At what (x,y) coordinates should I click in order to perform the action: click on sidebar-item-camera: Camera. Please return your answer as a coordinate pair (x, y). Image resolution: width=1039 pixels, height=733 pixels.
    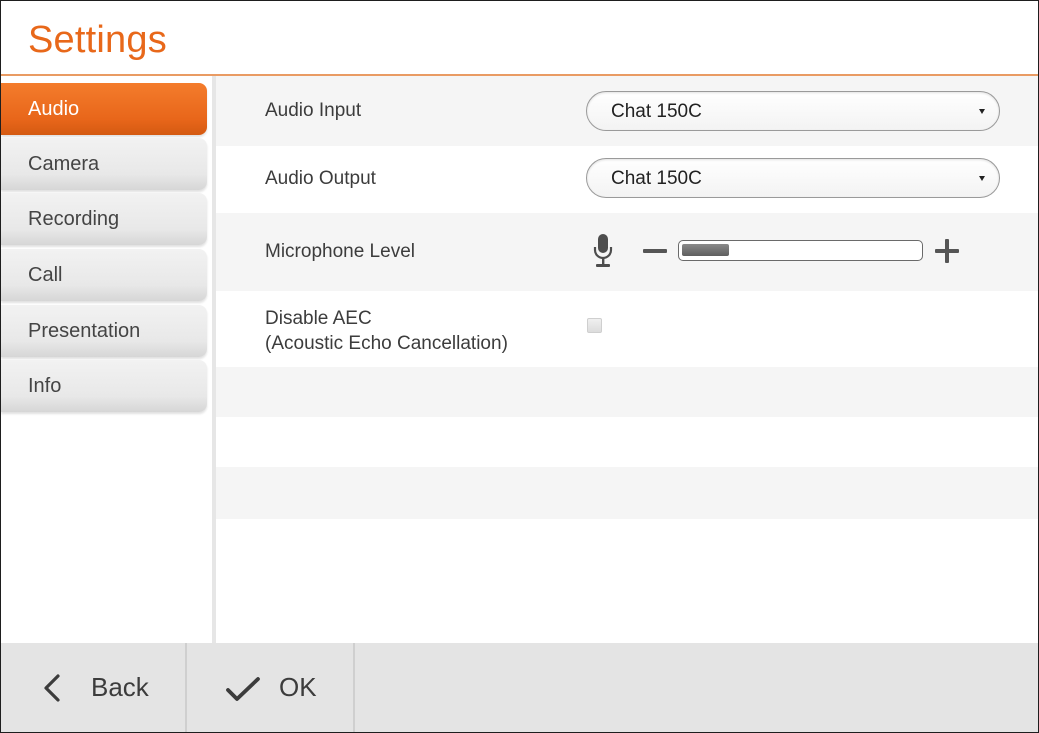
    Looking at the image, I should click on (104, 164).